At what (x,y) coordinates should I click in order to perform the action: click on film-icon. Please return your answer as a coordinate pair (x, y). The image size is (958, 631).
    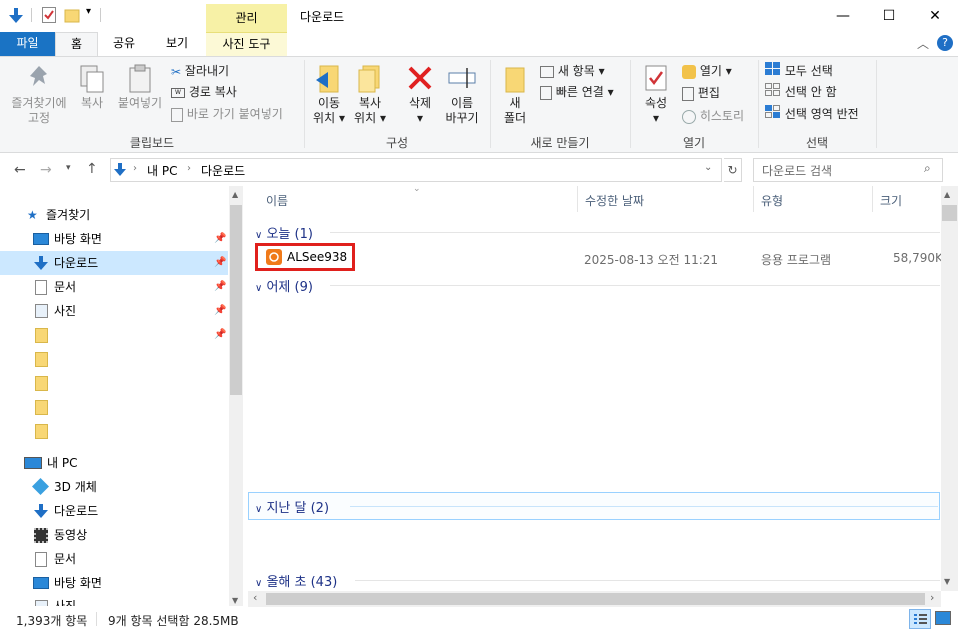
    Looking at the image, I should click on (41, 535).